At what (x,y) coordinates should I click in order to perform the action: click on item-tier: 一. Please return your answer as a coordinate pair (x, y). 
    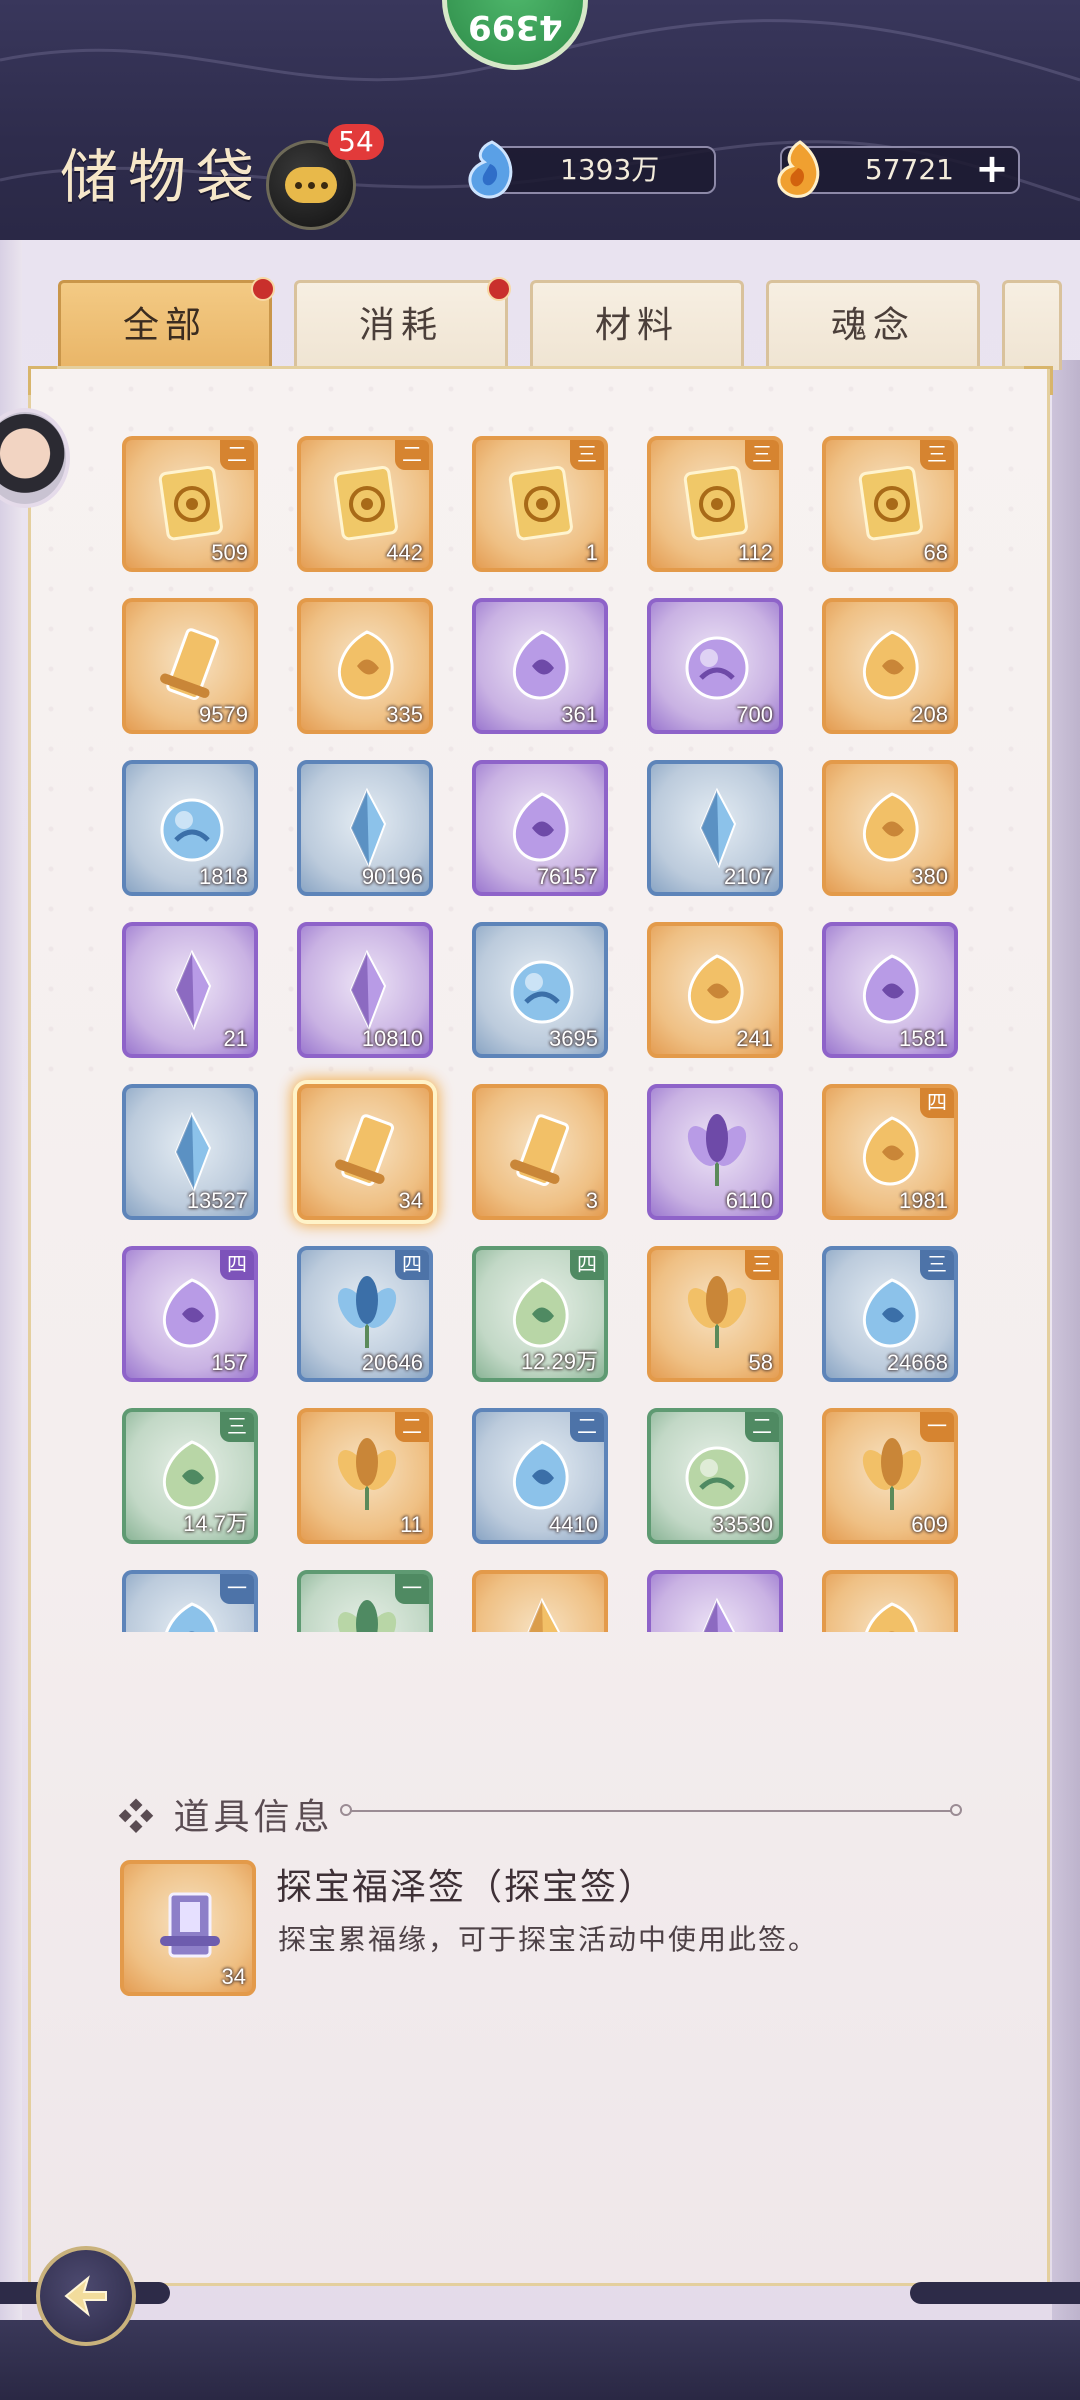
    Looking at the image, I should click on (237, 1589).